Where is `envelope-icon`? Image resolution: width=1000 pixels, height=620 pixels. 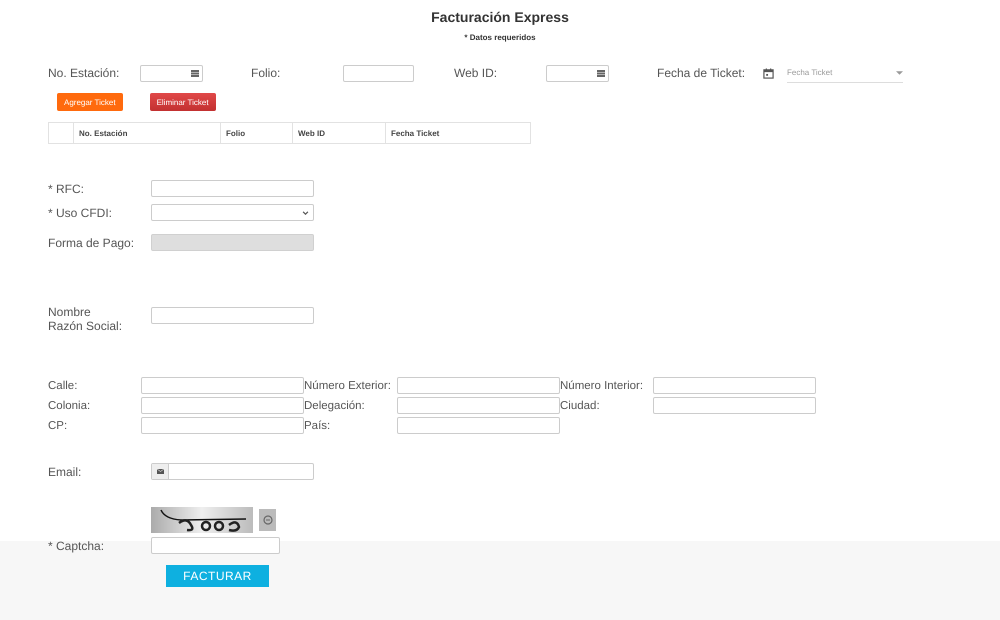
envelope-icon is located at coordinates (160, 471).